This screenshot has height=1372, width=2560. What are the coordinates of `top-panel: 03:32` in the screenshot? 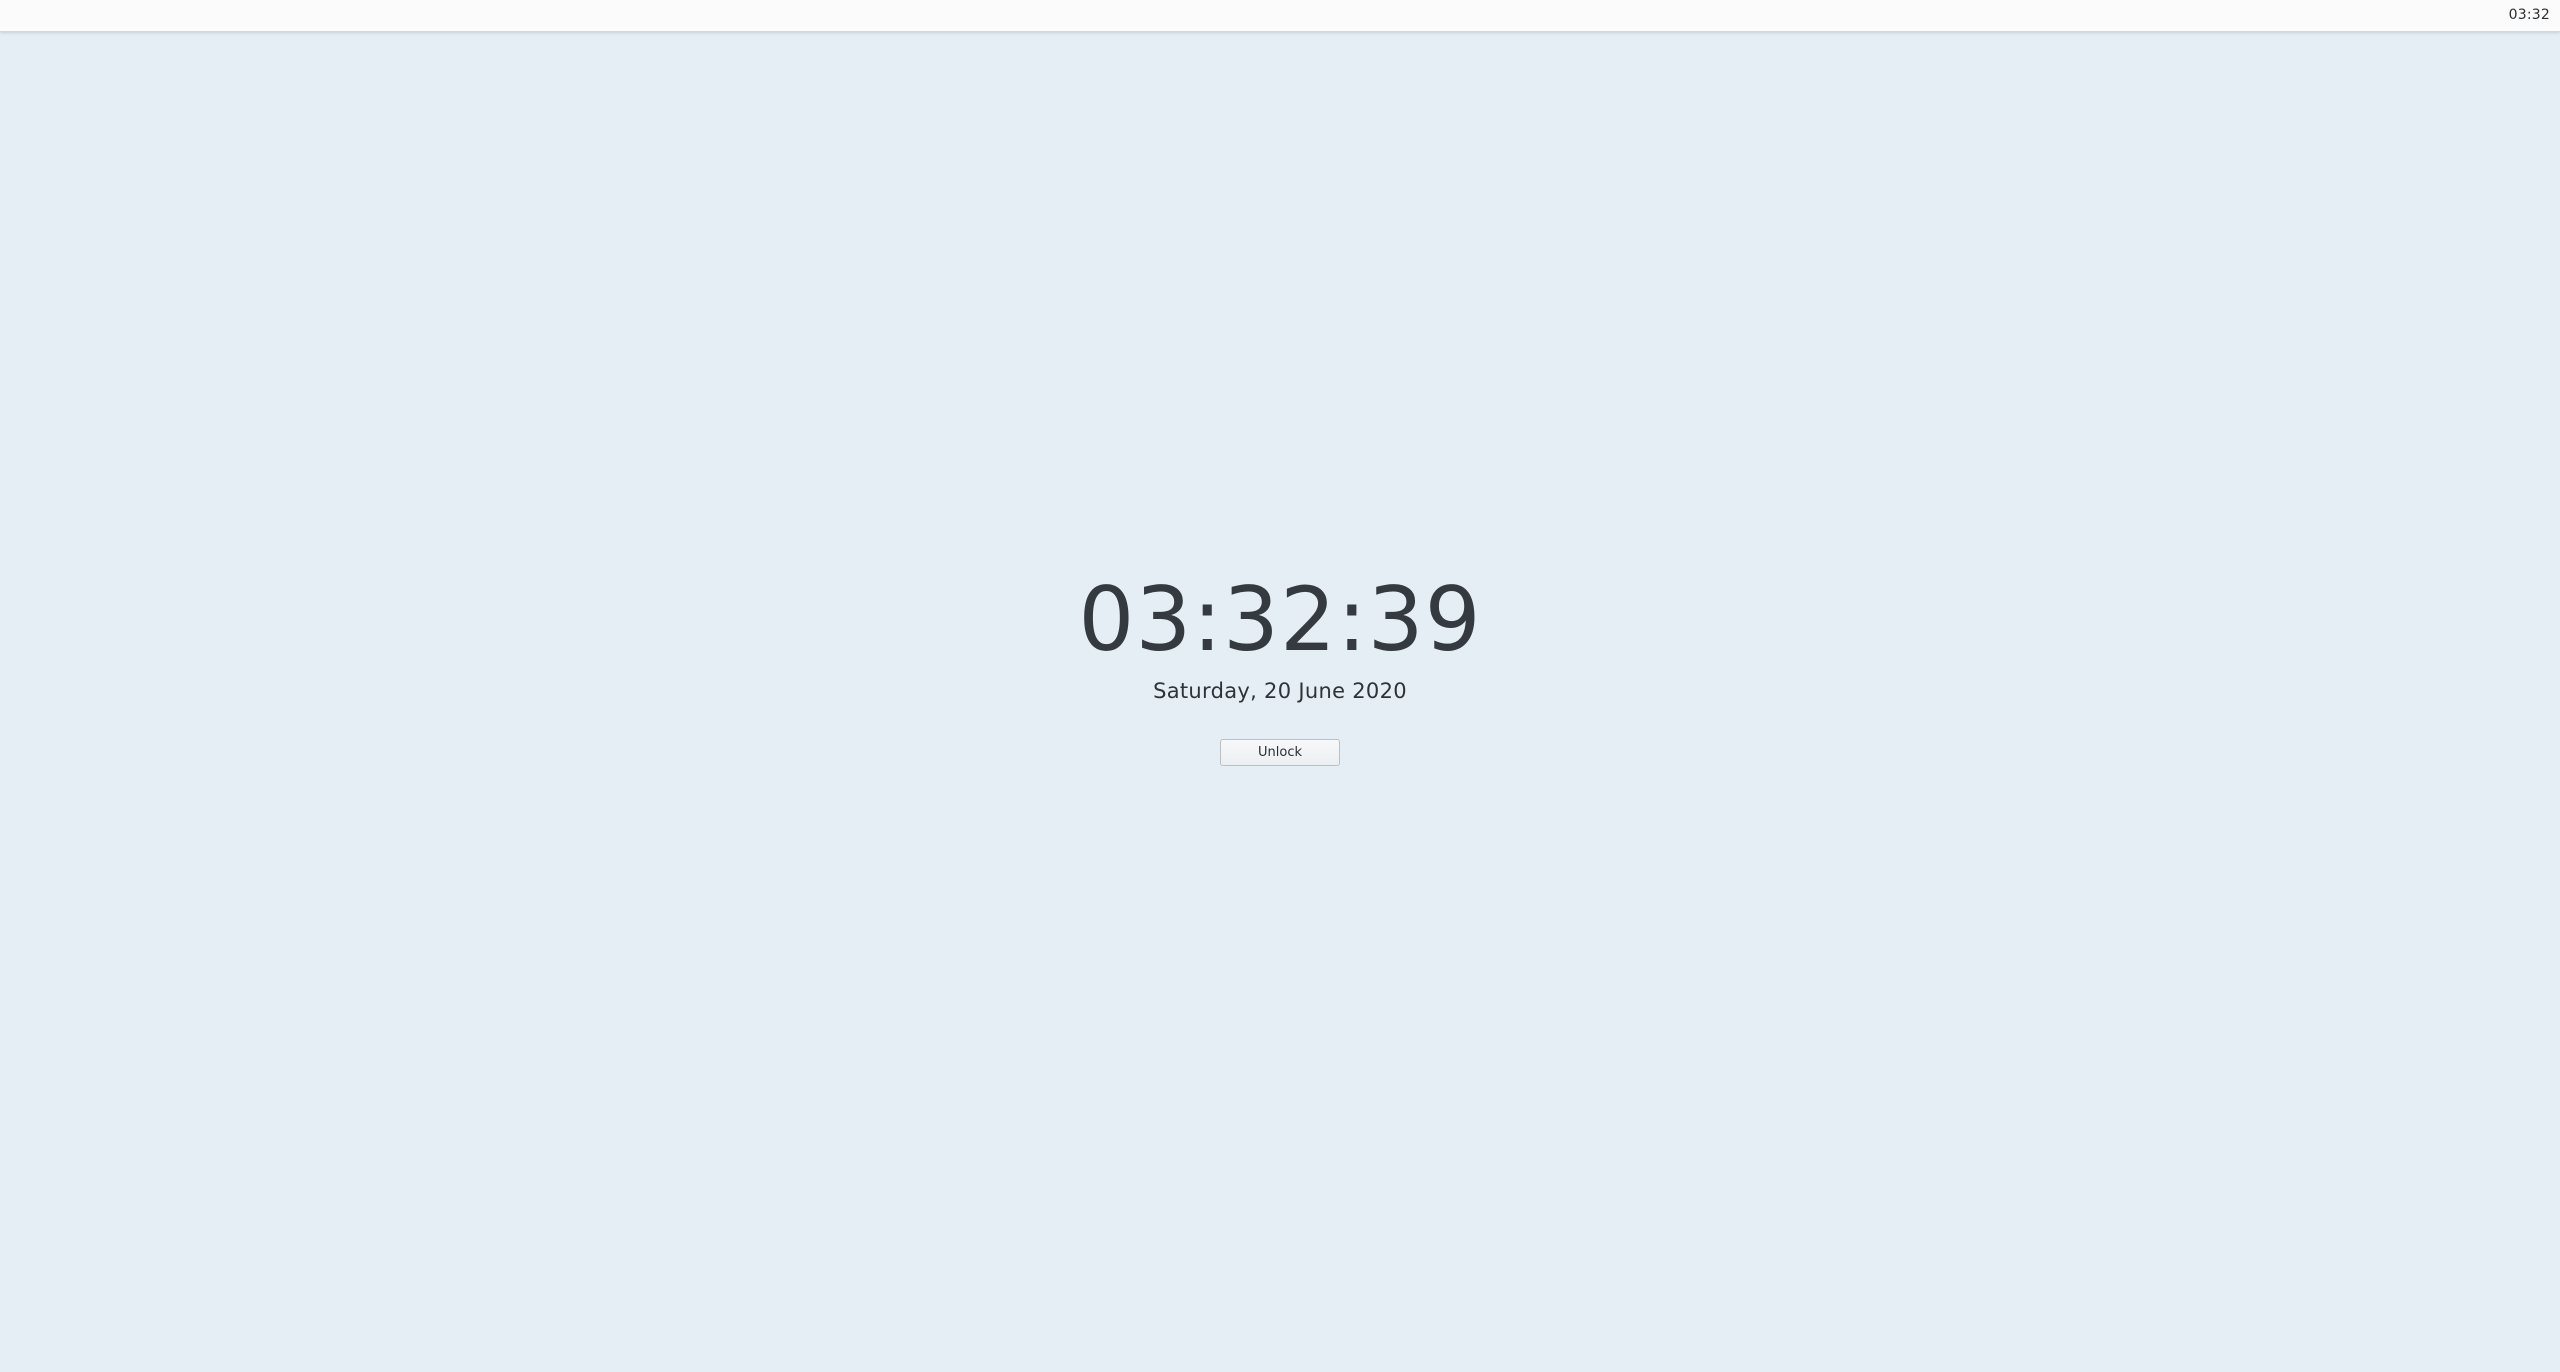 It's located at (1280, 16).